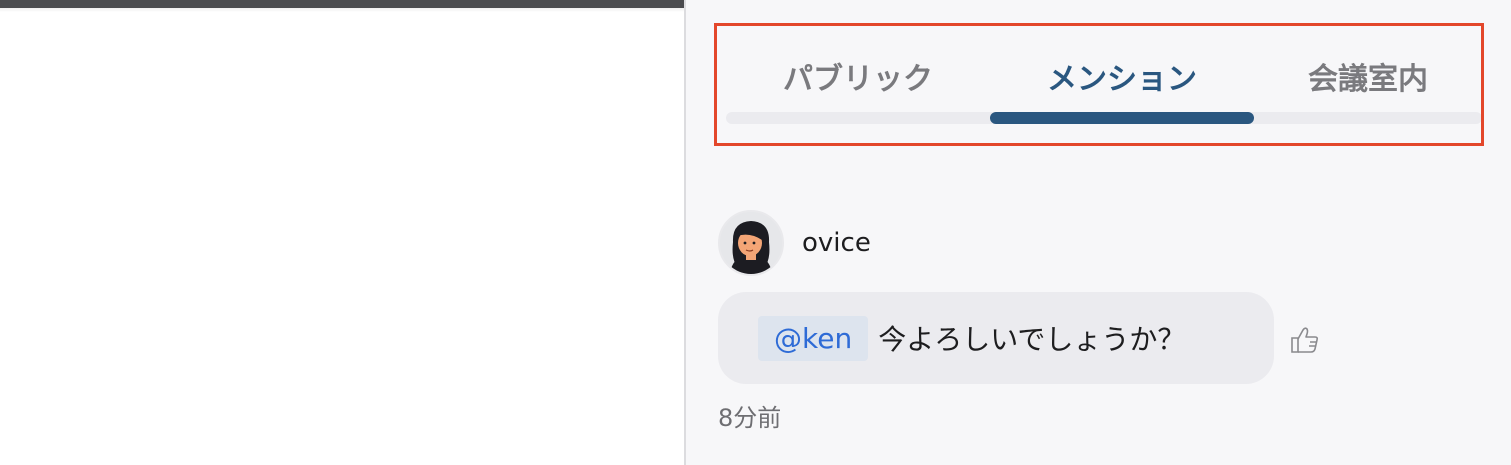 The width and height of the screenshot is (1511, 465). What do you see at coordinates (1032, 339) in the screenshot?
I see `message-text: 今よろしいでしょうか？` at bounding box center [1032, 339].